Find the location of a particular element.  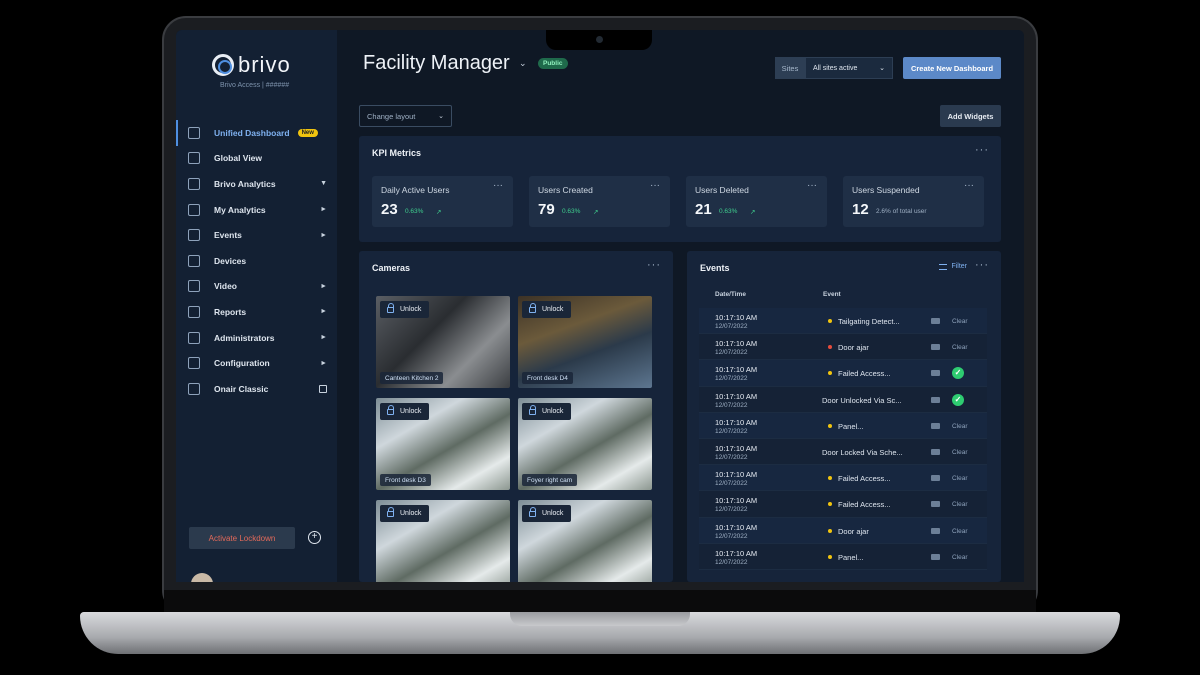

camera-feed: Unlock Front desk D3 is located at coordinates (443, 444).